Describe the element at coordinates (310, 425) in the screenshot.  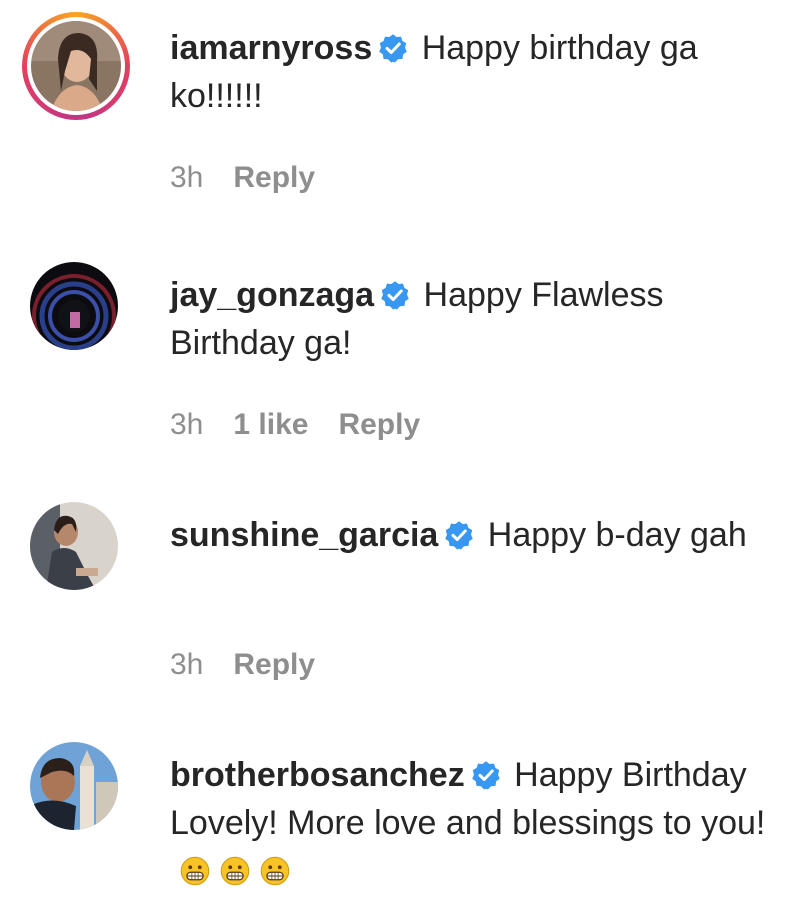
I see `comment-meta: 3h 1 like Reply` at that location.